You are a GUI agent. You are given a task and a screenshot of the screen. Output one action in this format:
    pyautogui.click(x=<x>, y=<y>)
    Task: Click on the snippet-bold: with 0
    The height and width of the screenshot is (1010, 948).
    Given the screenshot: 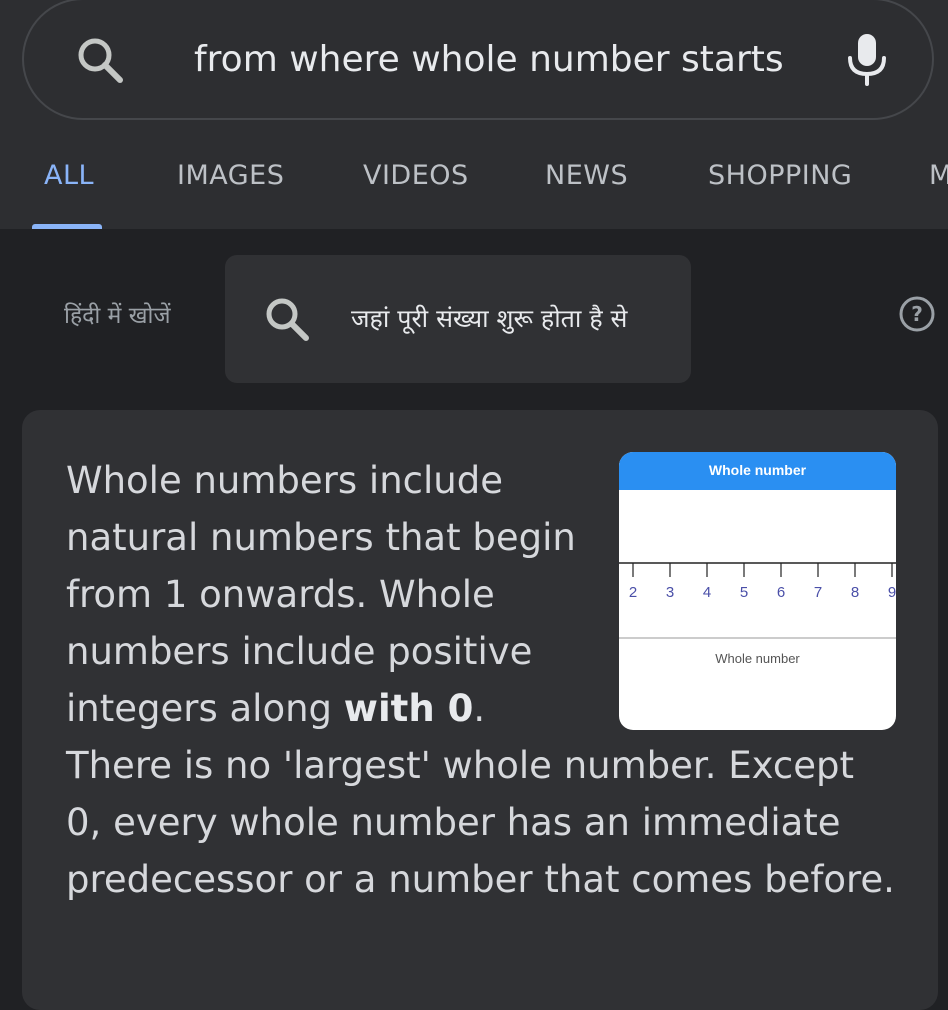 What is the action you would take?
    pyautogui.click(x=408, y=708)
    